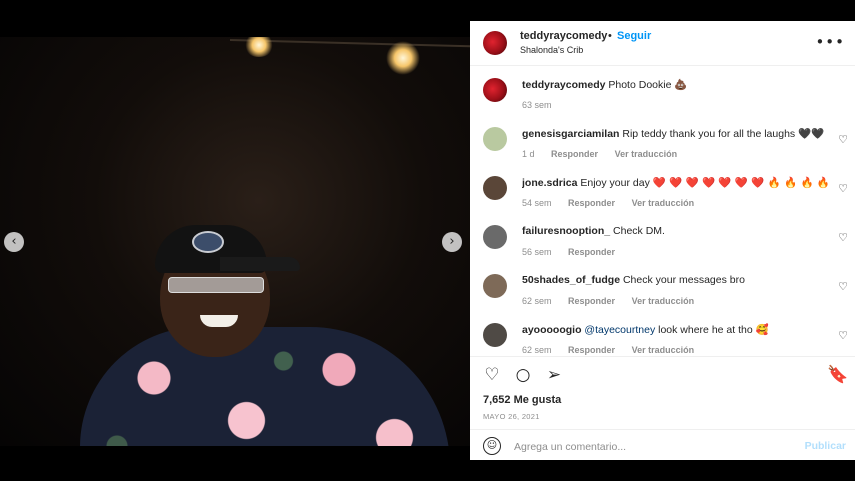  Describe the element at coordinates (830, 42) in the screenshot. I see `more-options-icon: •••` at that location.